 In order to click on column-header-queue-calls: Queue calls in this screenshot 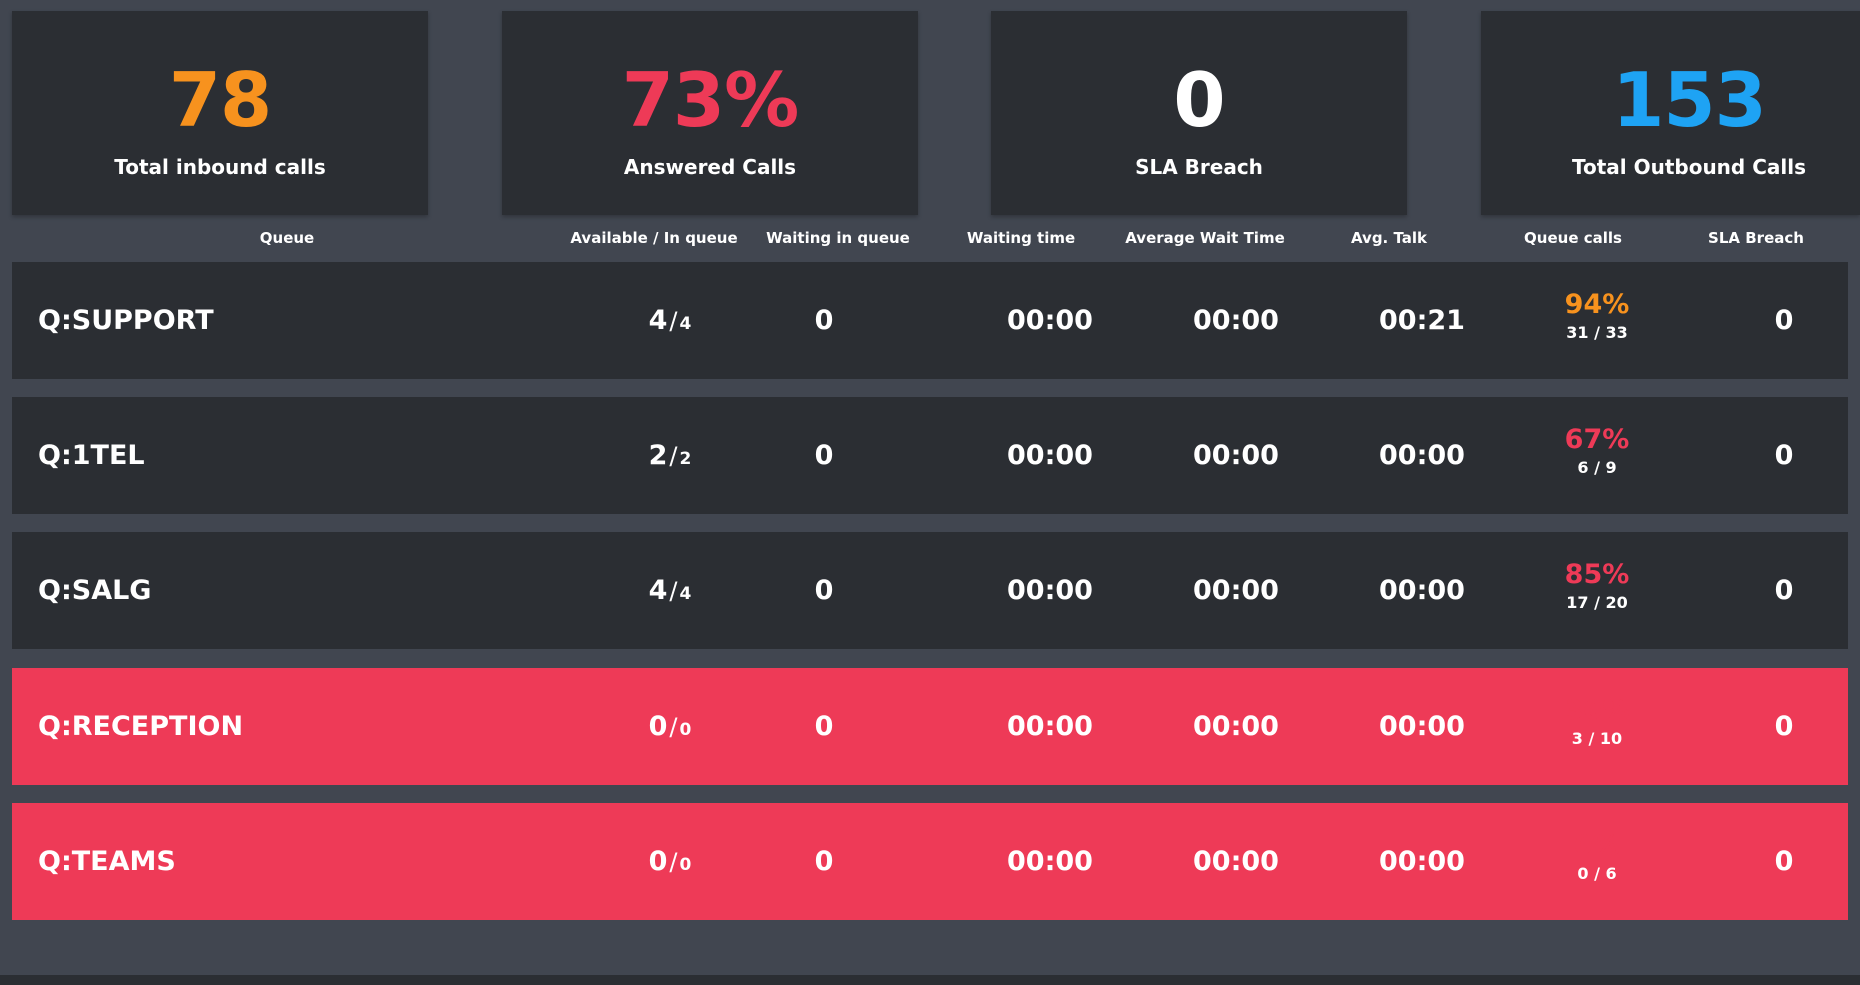, I will do `click(1573, 238)`.